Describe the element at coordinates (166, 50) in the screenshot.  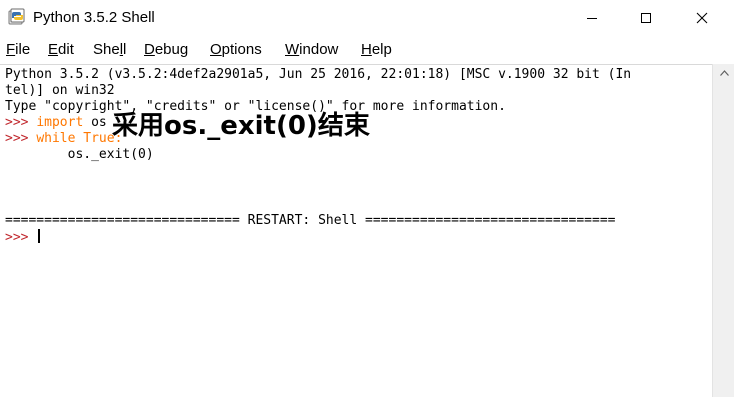
I see `menu-debug: Debug` at that location.